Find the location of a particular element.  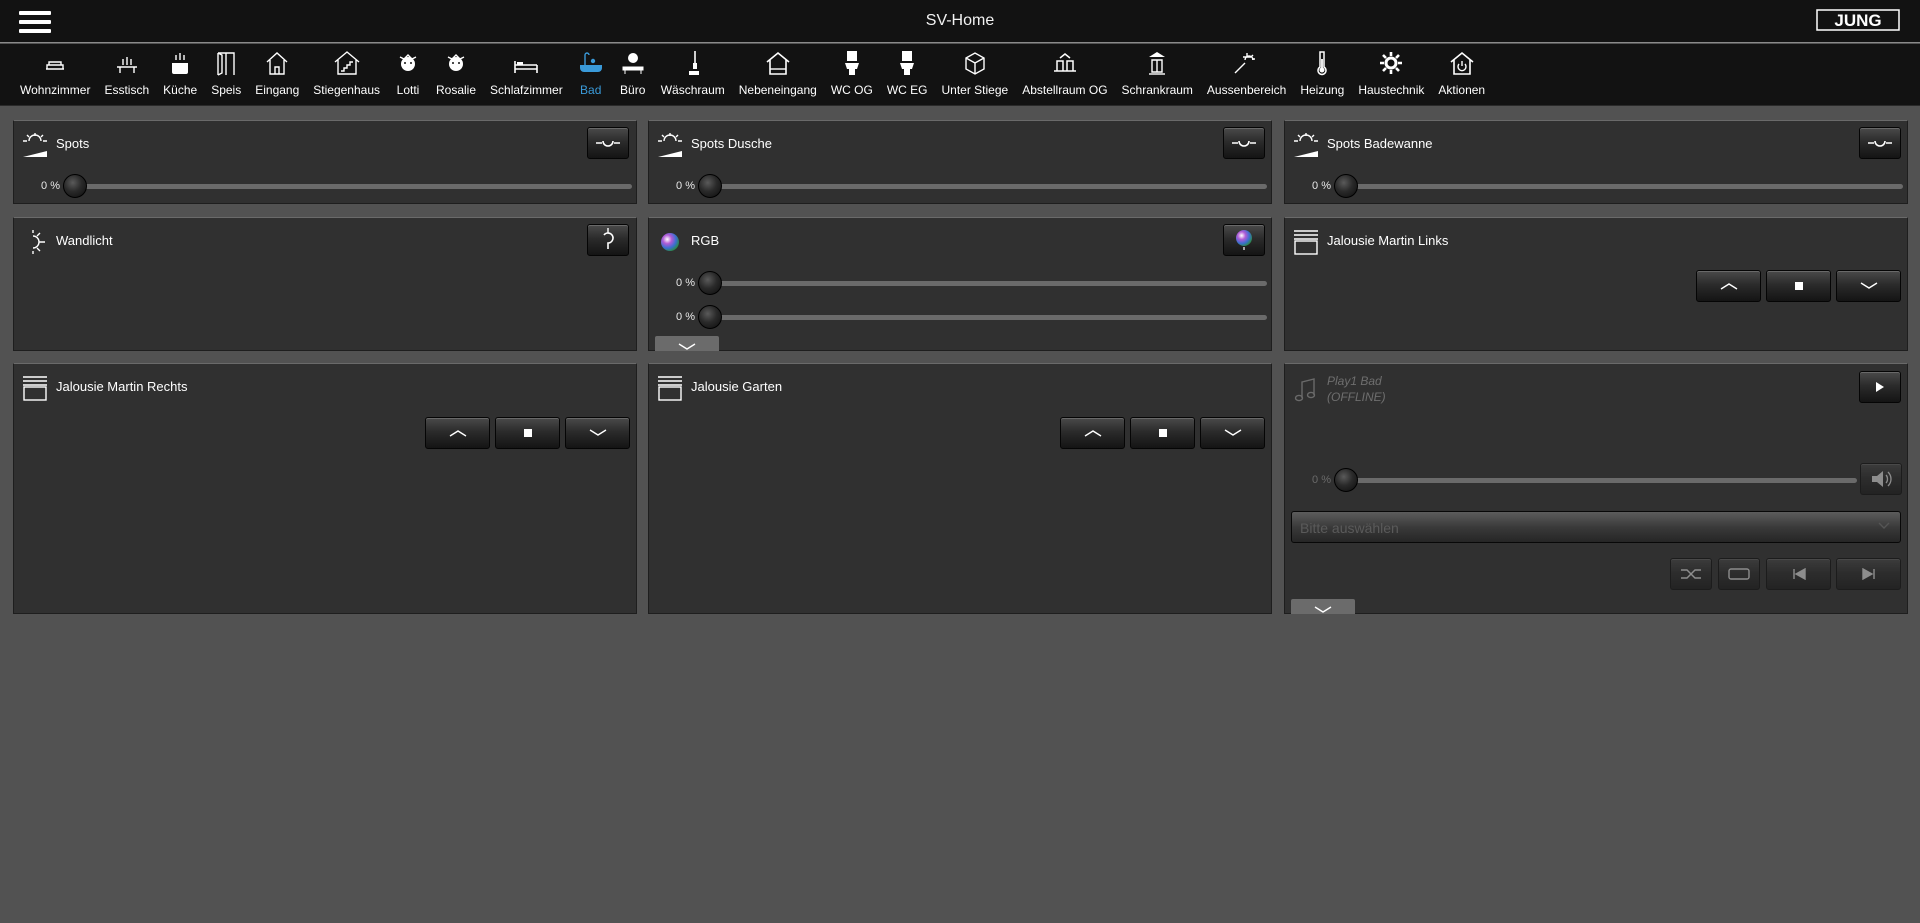

player-previous-button is located at coordinates (1798, 574).